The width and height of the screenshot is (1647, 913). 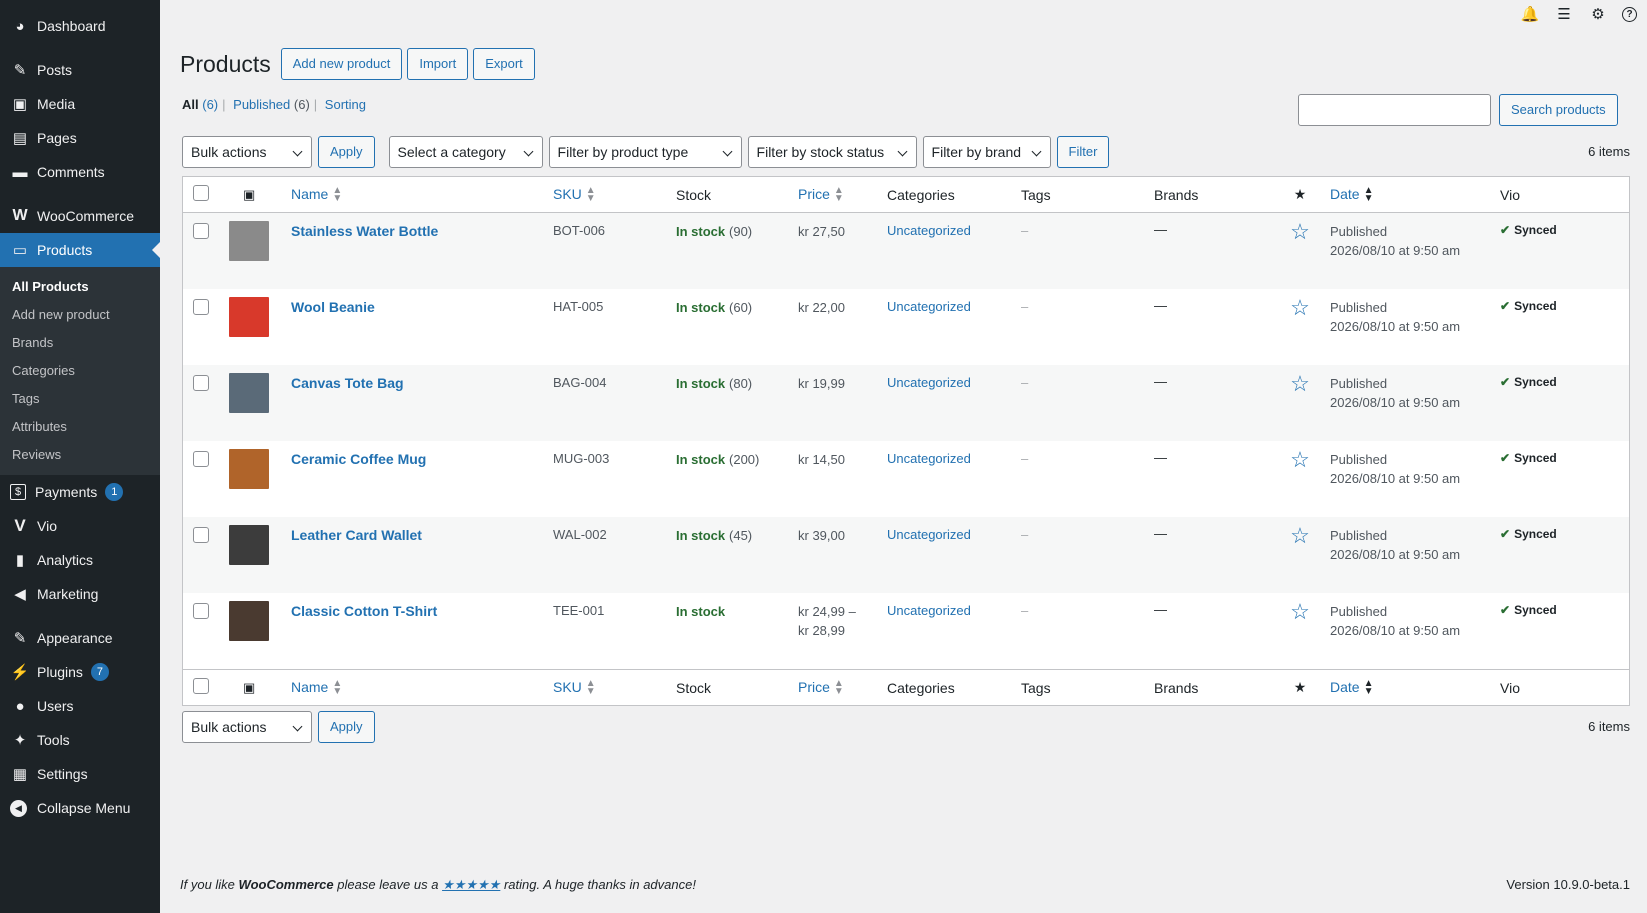 What do you see at coordinates (20, 172) in the screenshot?
I see `comment-icon: ▬` at bounding box center [20, 172].